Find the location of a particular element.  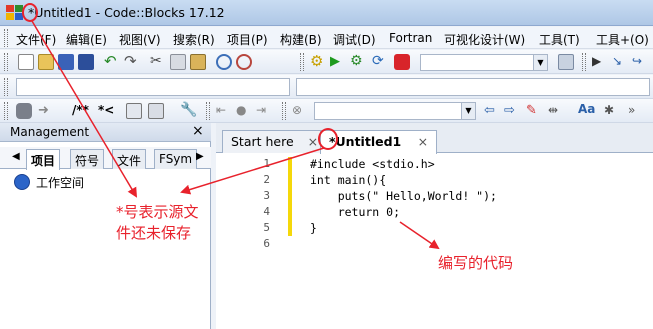

paste-icon is located at coordinates (198, 62).